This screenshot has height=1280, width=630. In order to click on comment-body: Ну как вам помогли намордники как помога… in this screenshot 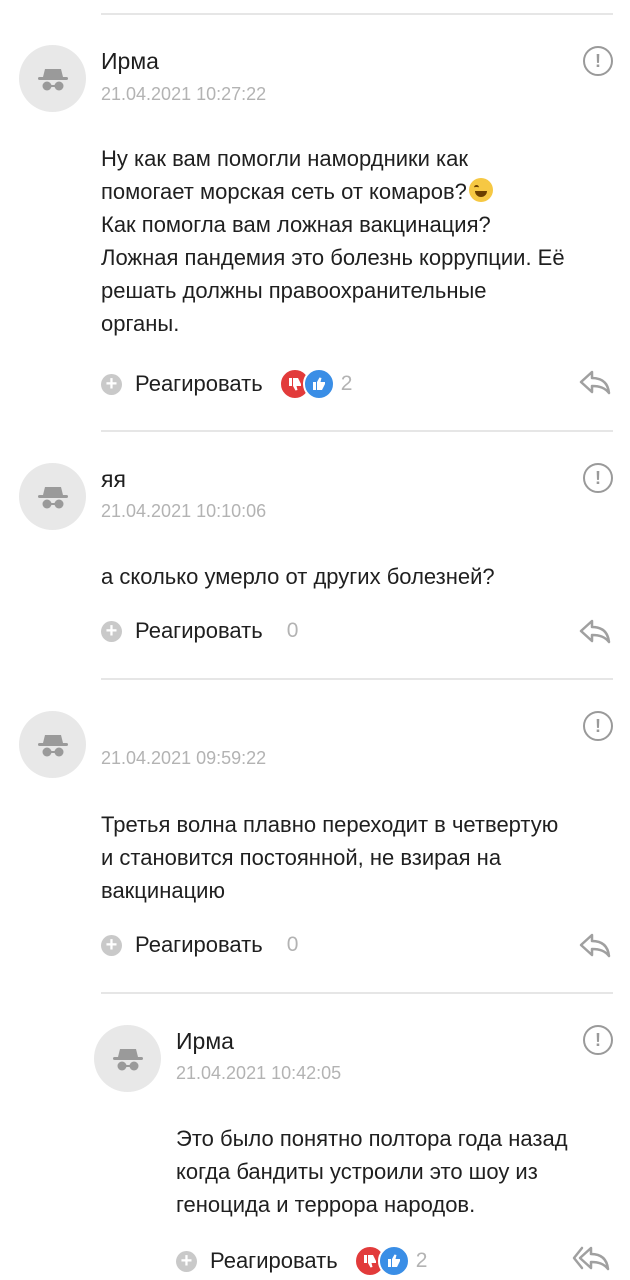, I will do `click(333, 241)`.